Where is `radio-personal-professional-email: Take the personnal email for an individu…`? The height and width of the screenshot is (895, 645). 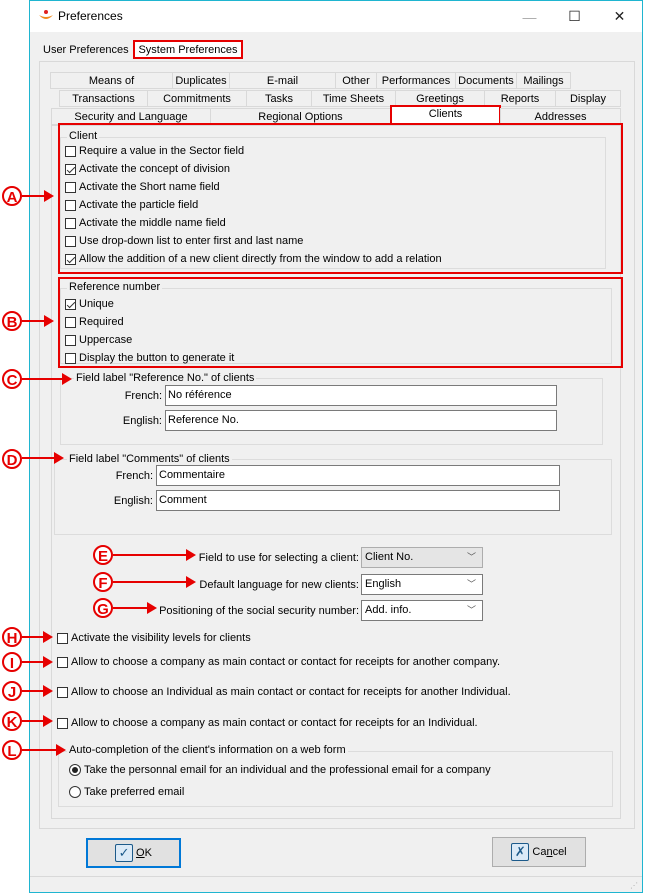 radio-personal-professional-email: Take the personnal email for an individu… is located at coordinates (280, 770).